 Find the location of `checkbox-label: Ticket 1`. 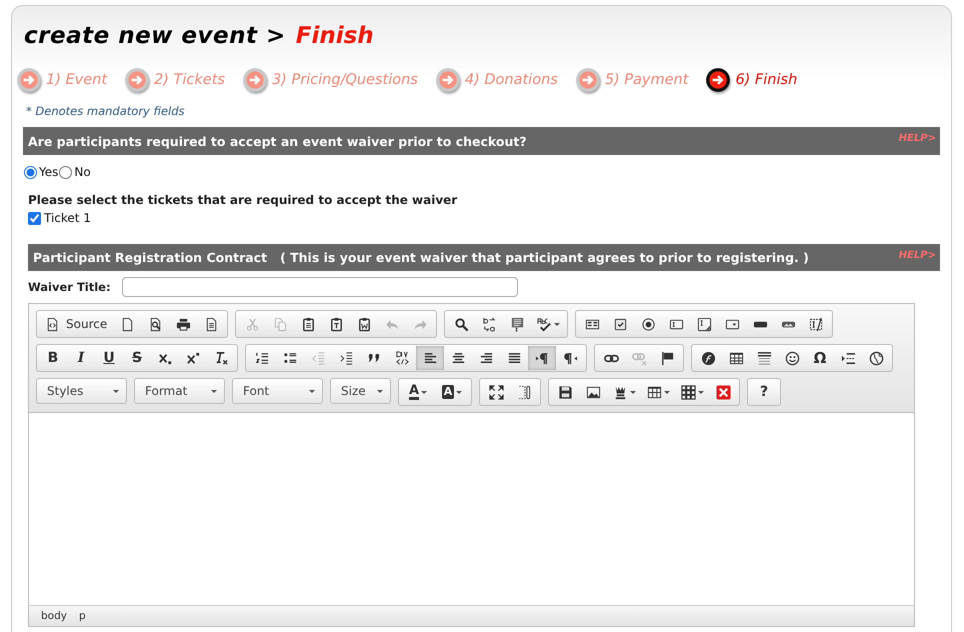

checkbox-label: Ticket 1 is located at coordinates (67, 218).